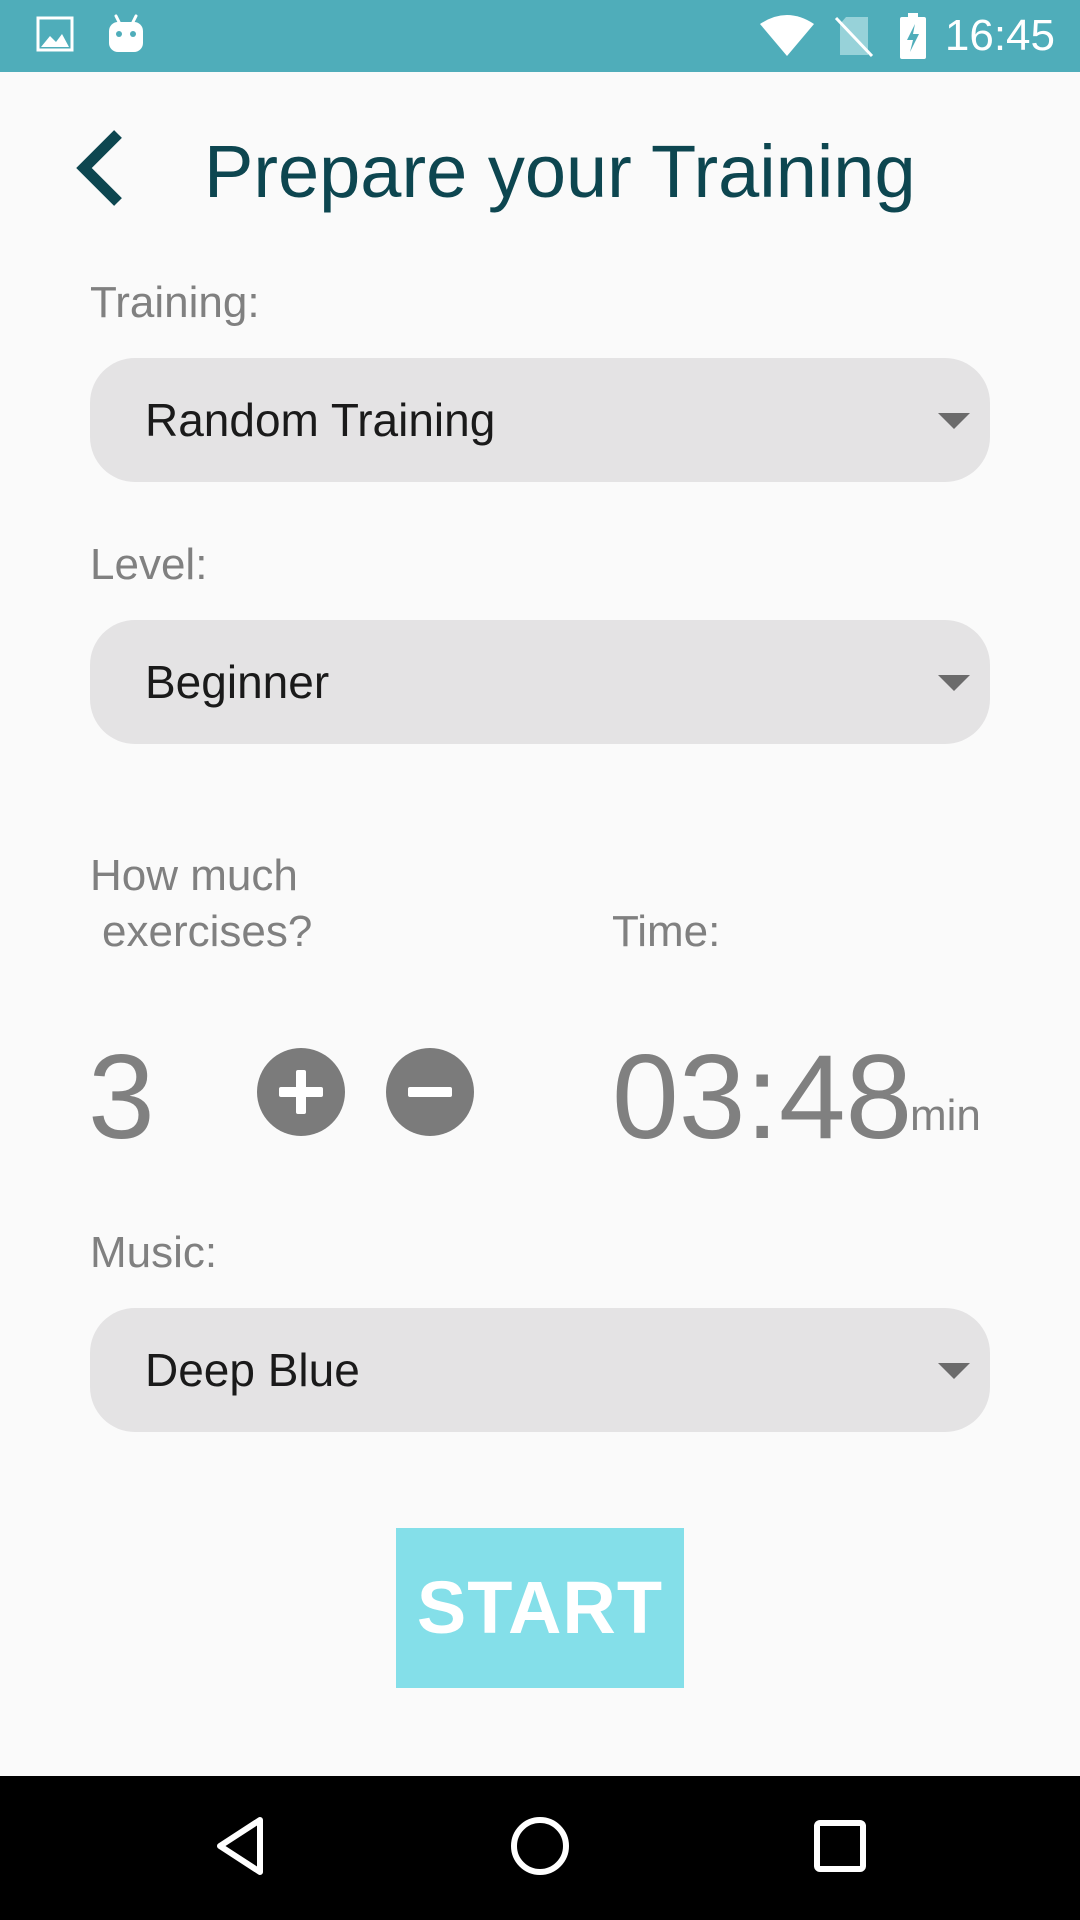 The height and width of the screenshot is (1920, 1080). What do you see at coordinates (207, 931) in the screenshot?
I see `exercises-label-line2: exercises?` at bounding box center [207, 931].